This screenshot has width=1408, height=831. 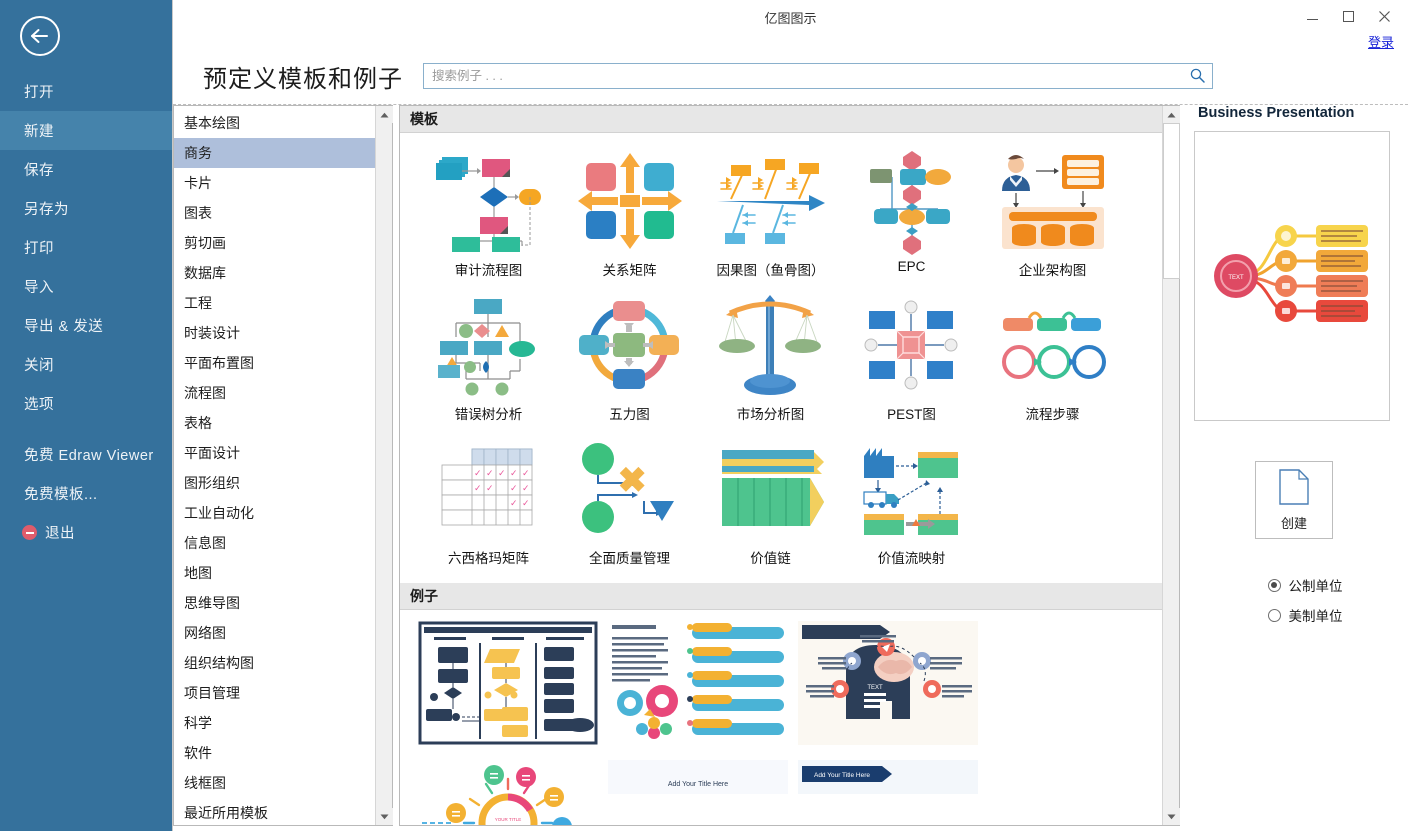 What do you see at coordinates (274, 603) in the screenshot?
I see `category-item-16: 思维导图` at bounding box center [274, 603].